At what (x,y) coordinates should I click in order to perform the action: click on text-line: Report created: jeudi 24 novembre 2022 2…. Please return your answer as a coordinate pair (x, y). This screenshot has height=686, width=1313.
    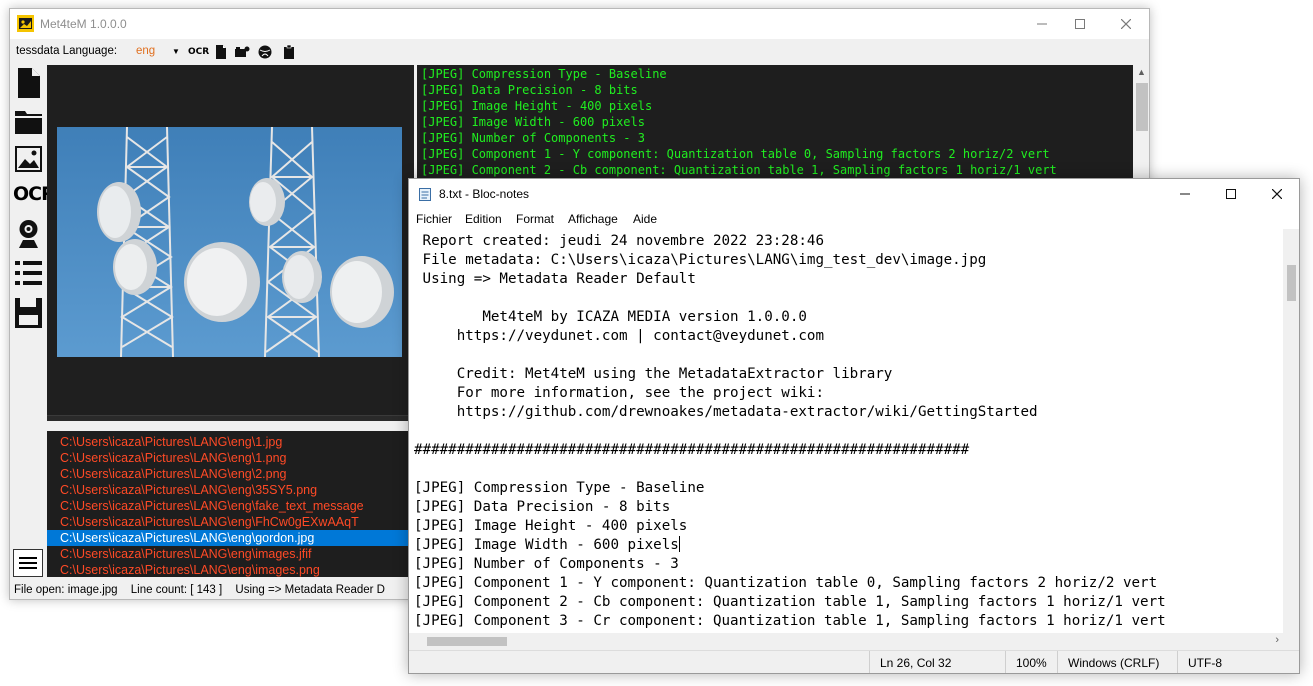
    Looking at the image, I should click on (619, 241).